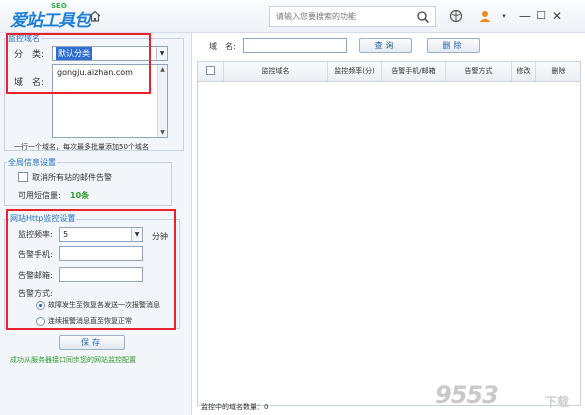 The height and width of the screenshot is (415, 585). What do you see at coordinates (161, 53) in the screenshot?
I see `chevron-down-icon: ▼` at bounding box center [161, 53].